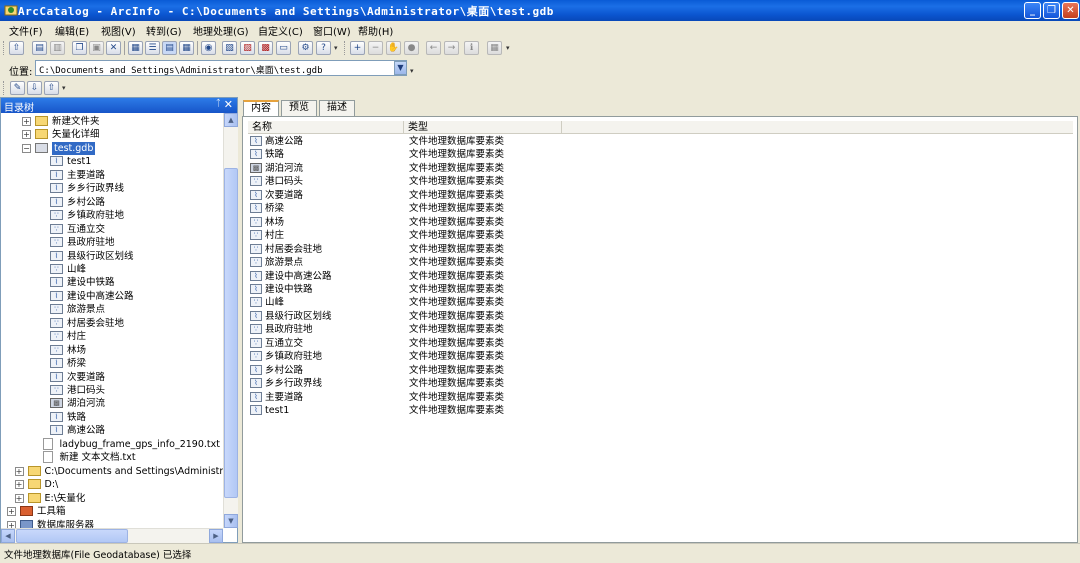 Image resolution: width=1080 pixels, height=563 pixels. I want to click on tree-item: + 工具箱, so click(112, 511).